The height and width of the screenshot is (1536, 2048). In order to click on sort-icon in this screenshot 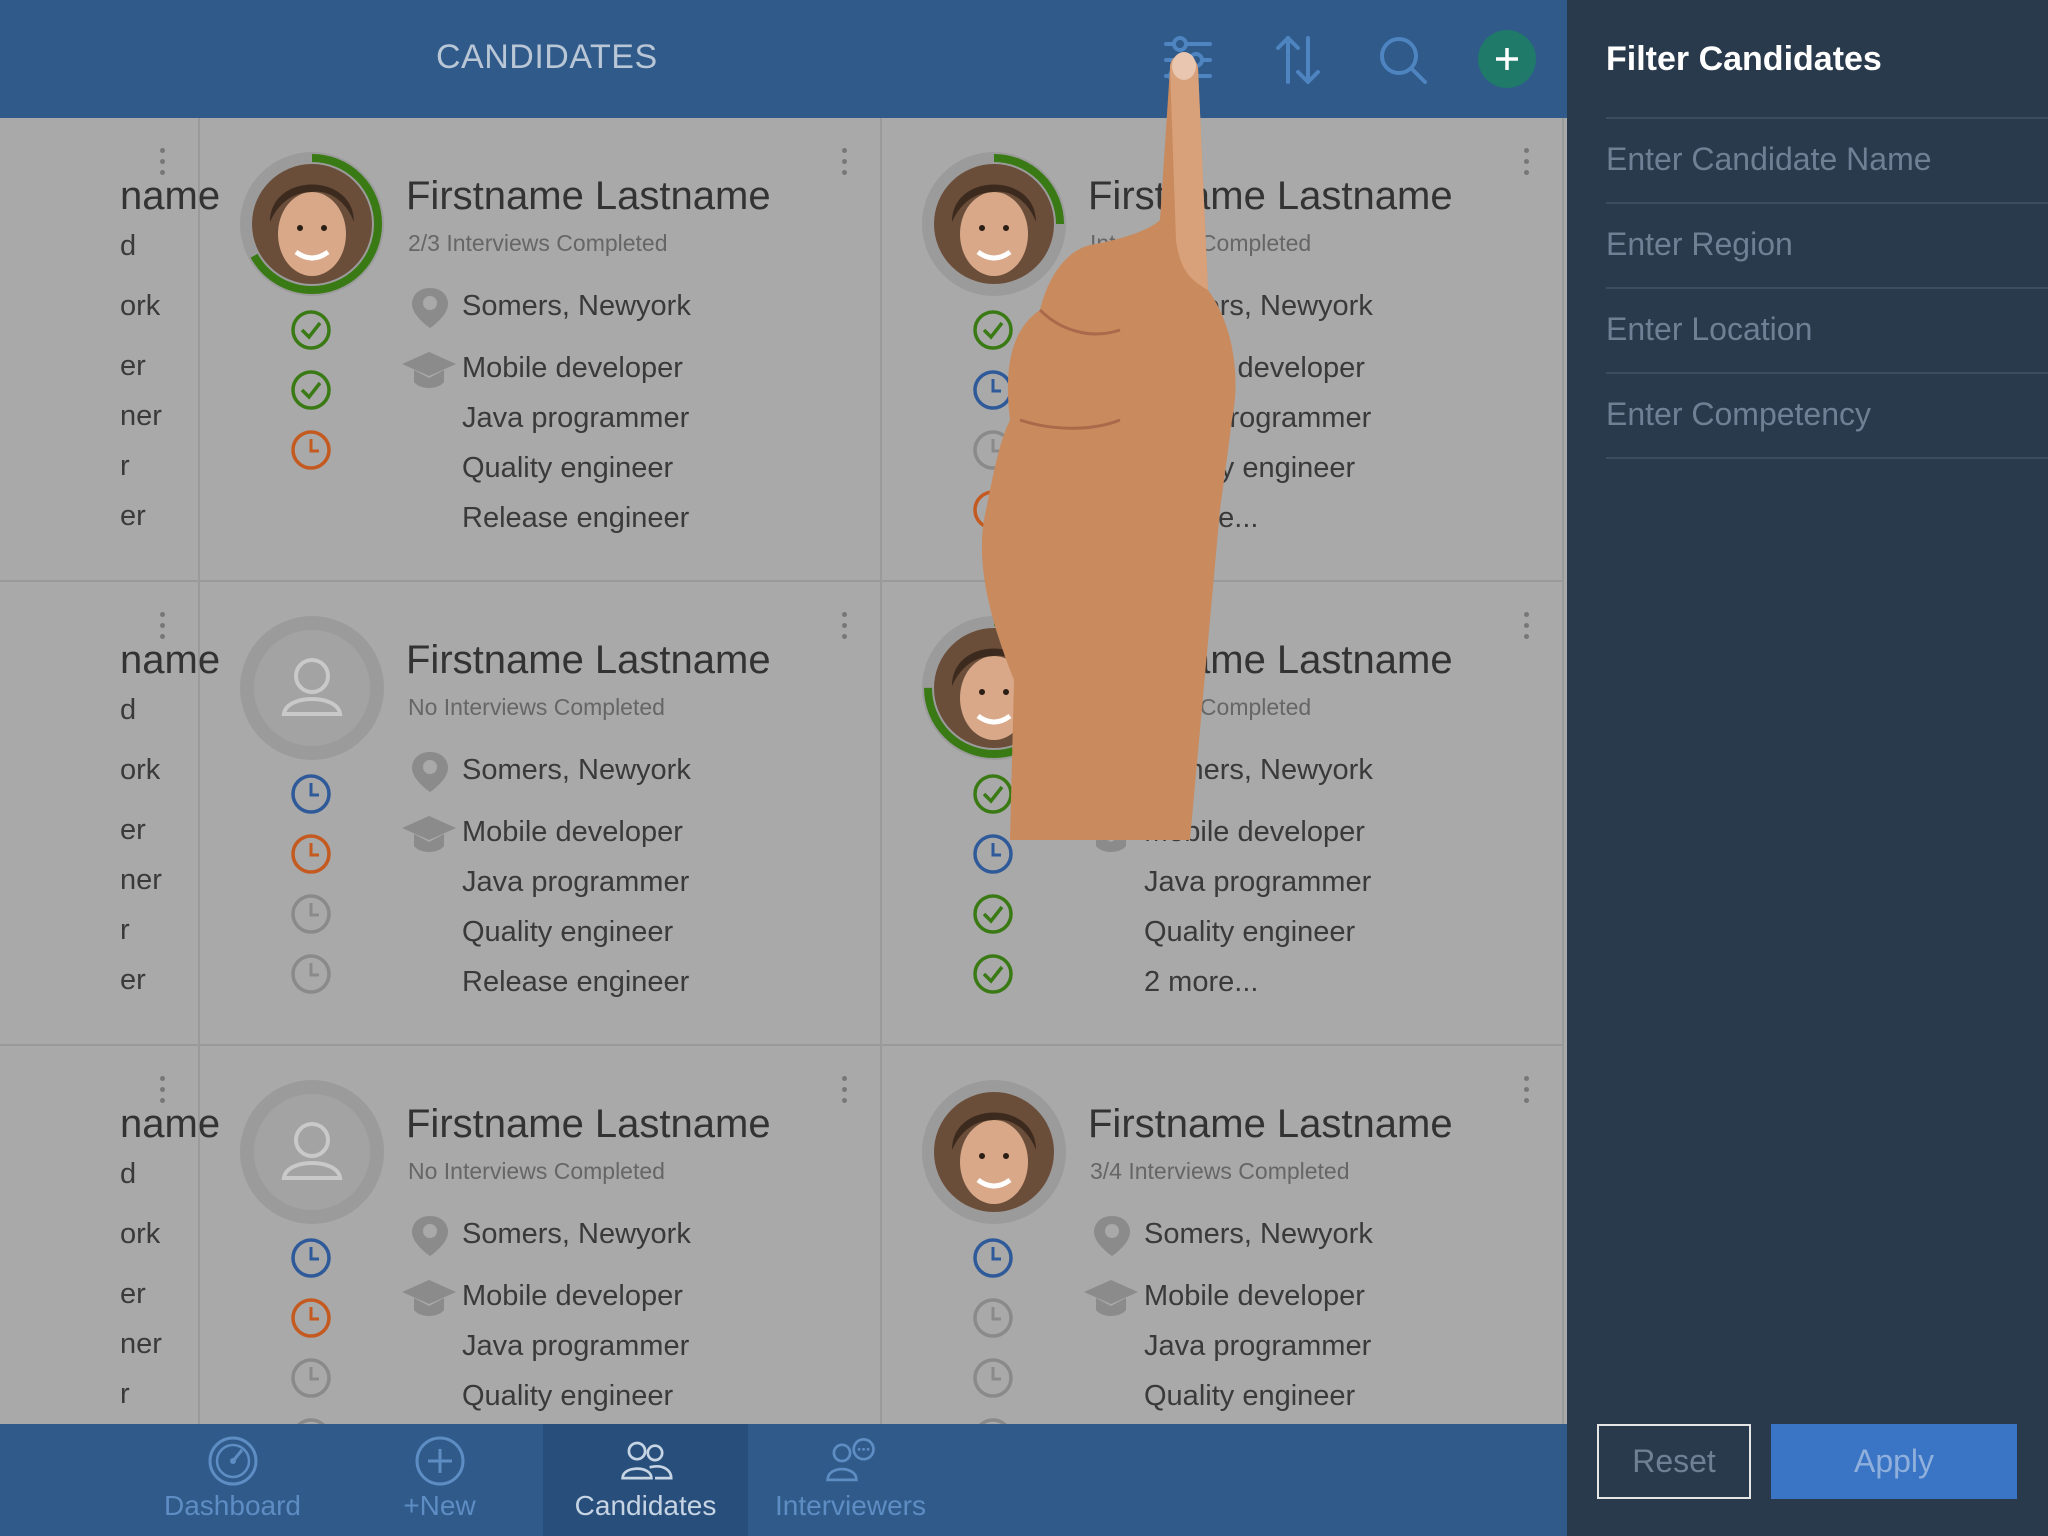, I will do `click(1298, 60)`.